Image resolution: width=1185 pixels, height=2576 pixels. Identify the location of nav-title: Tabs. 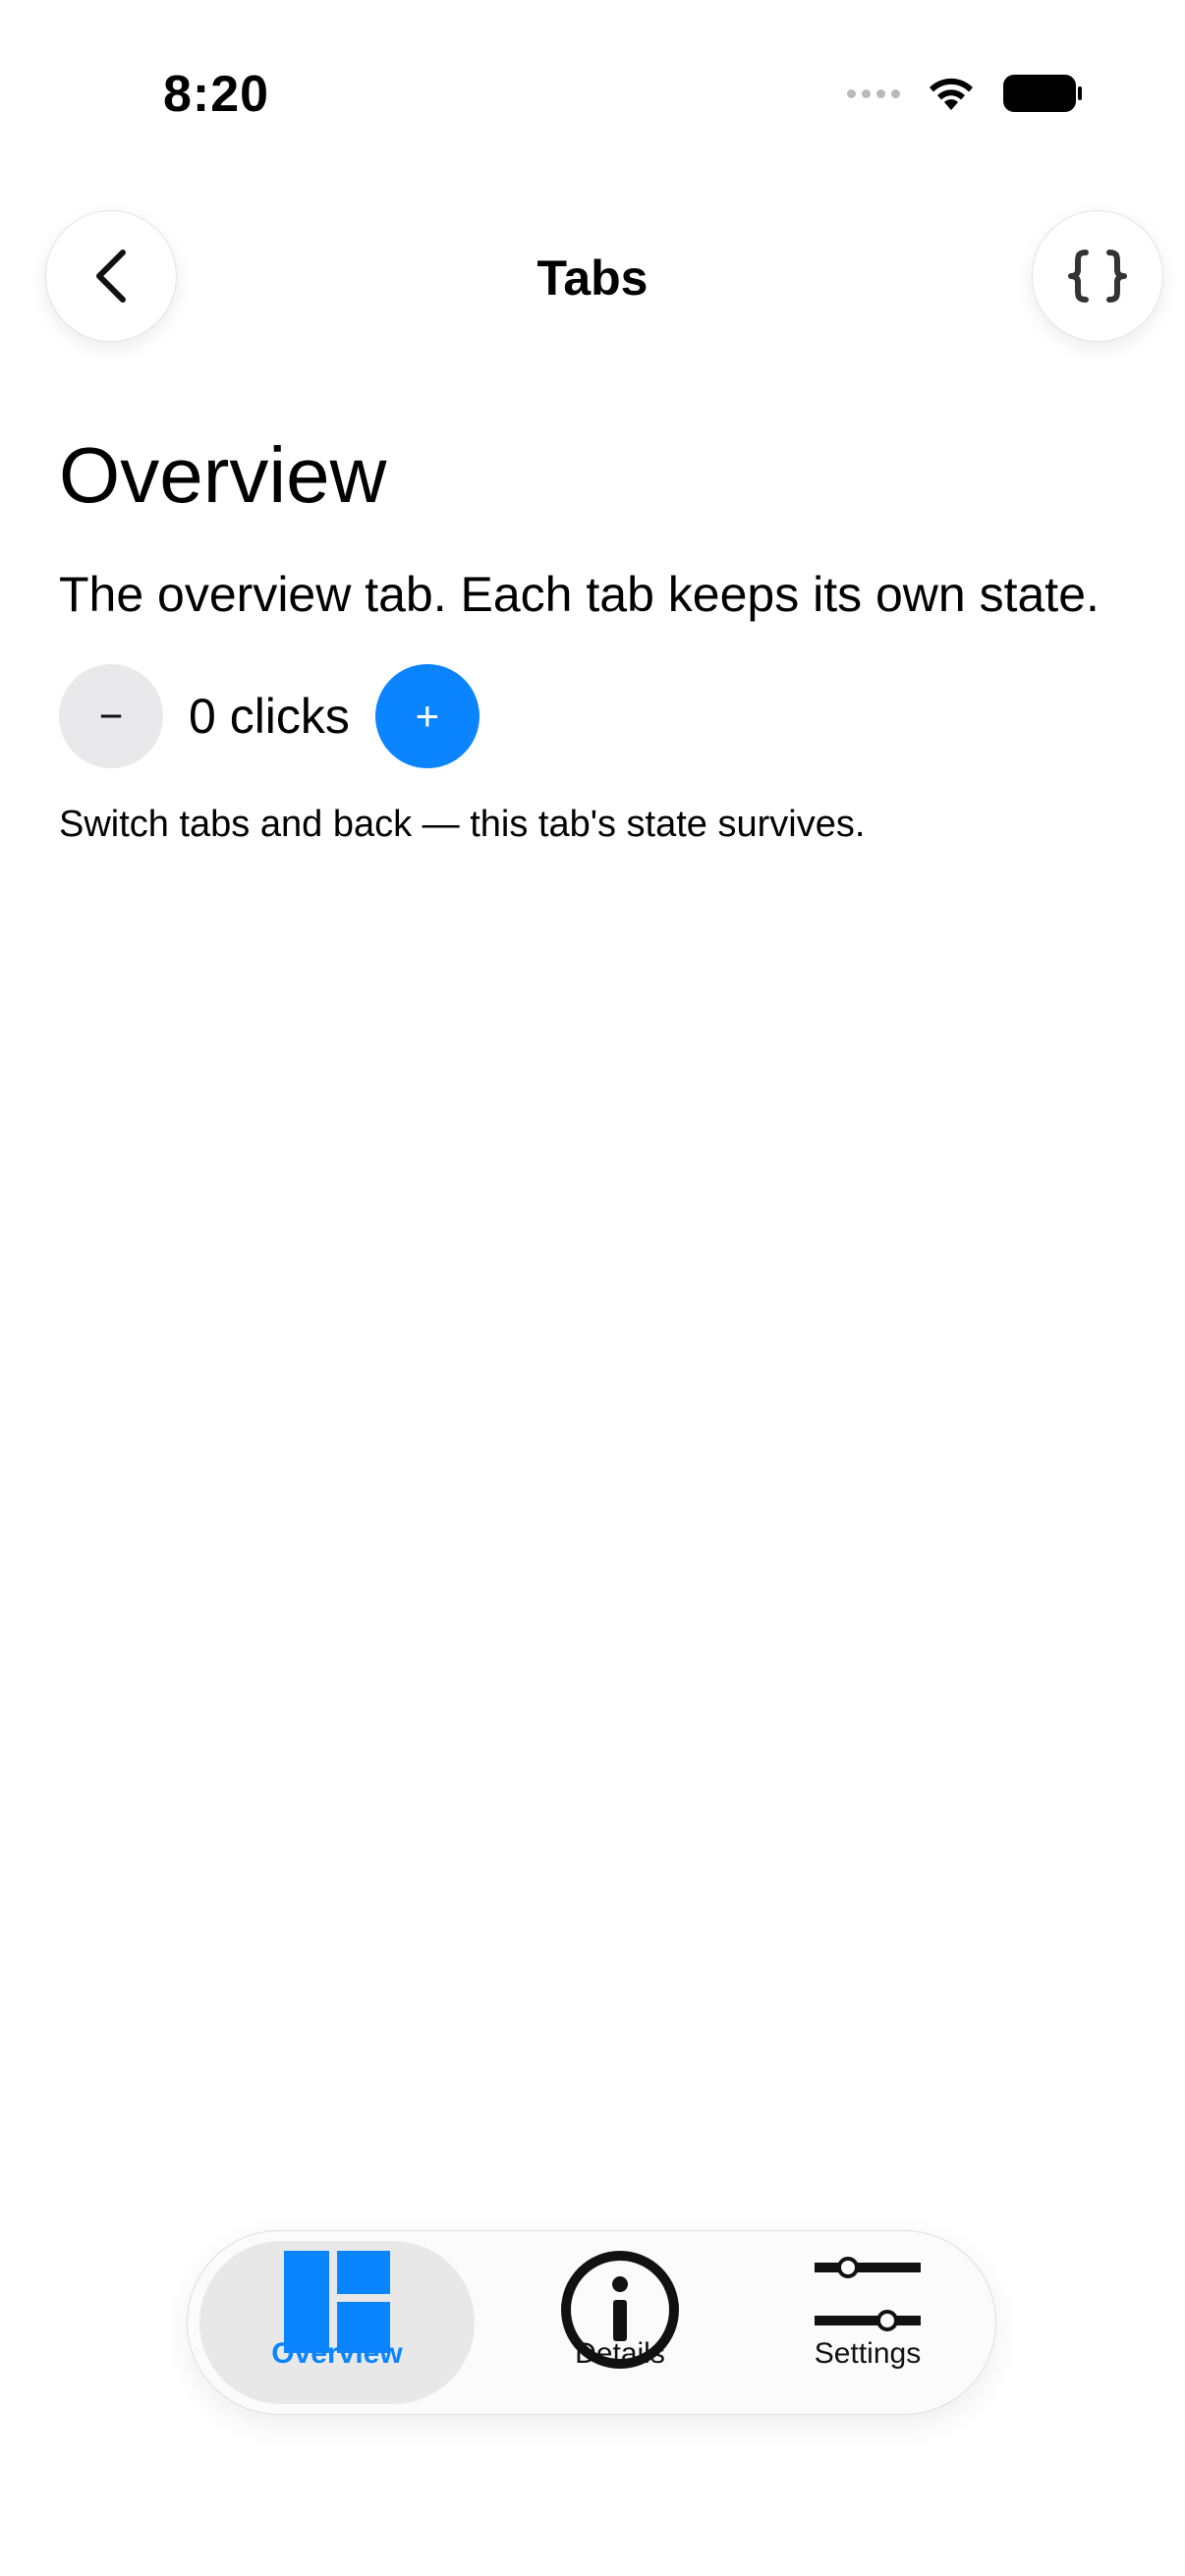
(592, 278).